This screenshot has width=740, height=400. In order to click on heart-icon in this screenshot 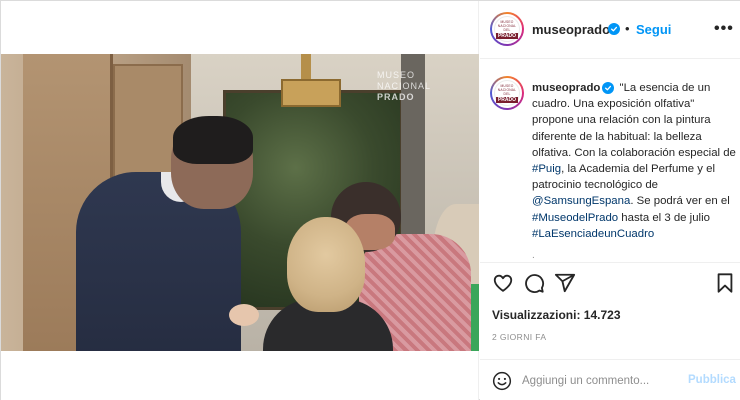, I will do `click(503, 283)`.